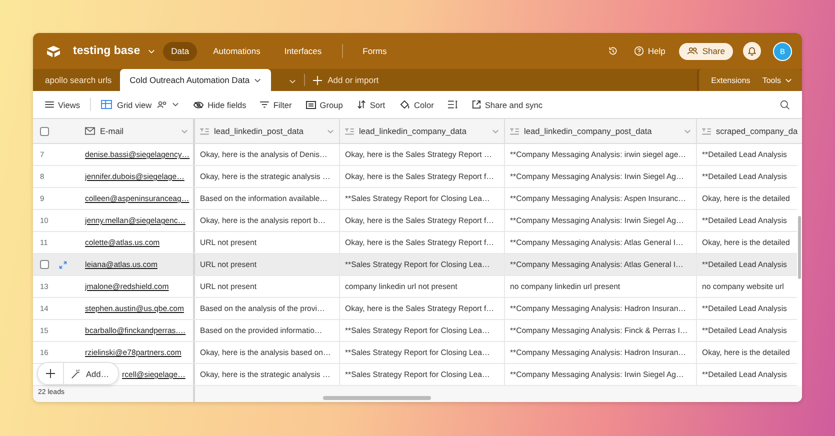  I want to click on help-icon, so click(639, 51).